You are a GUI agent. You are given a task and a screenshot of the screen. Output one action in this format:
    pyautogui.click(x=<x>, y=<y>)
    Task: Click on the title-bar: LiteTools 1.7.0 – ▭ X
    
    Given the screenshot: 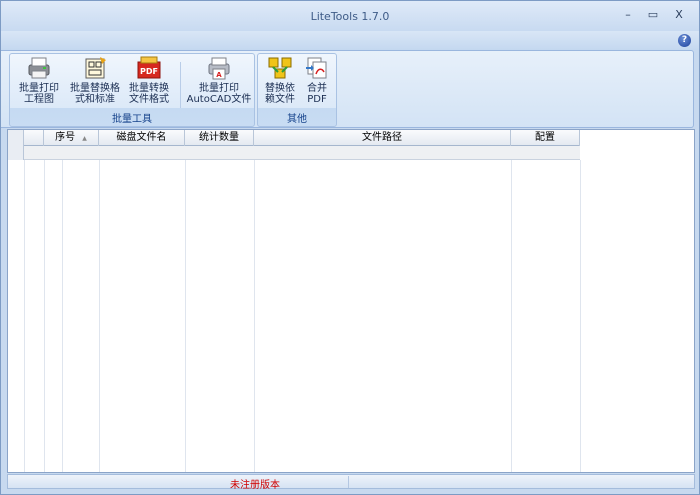 What is the action you would take?
    pyautogui.click(x=350, y=16)
    